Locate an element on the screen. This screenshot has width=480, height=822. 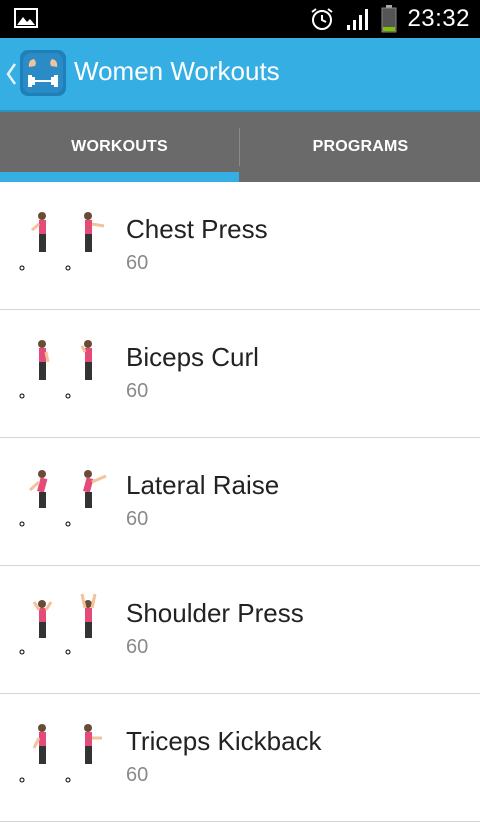
workout-name: Triceps Kickback is located at coordinates (224, 741).